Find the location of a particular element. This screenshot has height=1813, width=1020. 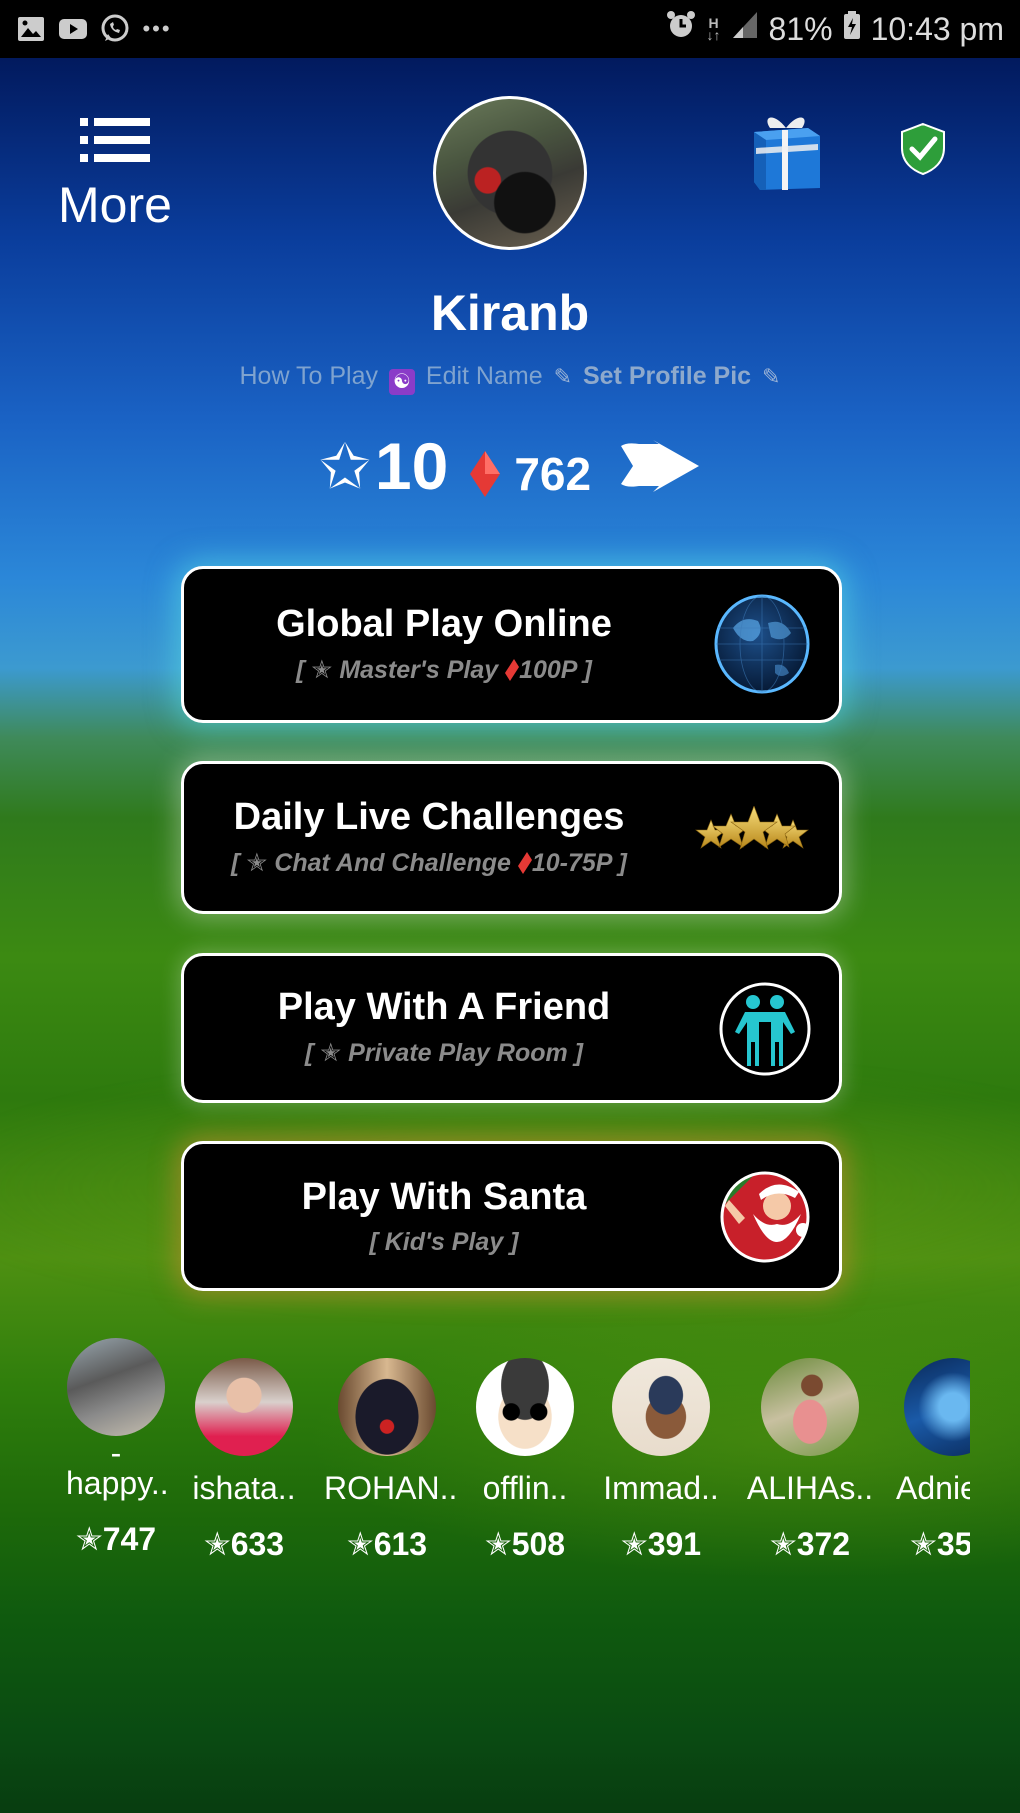

username: Kiranb is located at coordinates (510, 313).